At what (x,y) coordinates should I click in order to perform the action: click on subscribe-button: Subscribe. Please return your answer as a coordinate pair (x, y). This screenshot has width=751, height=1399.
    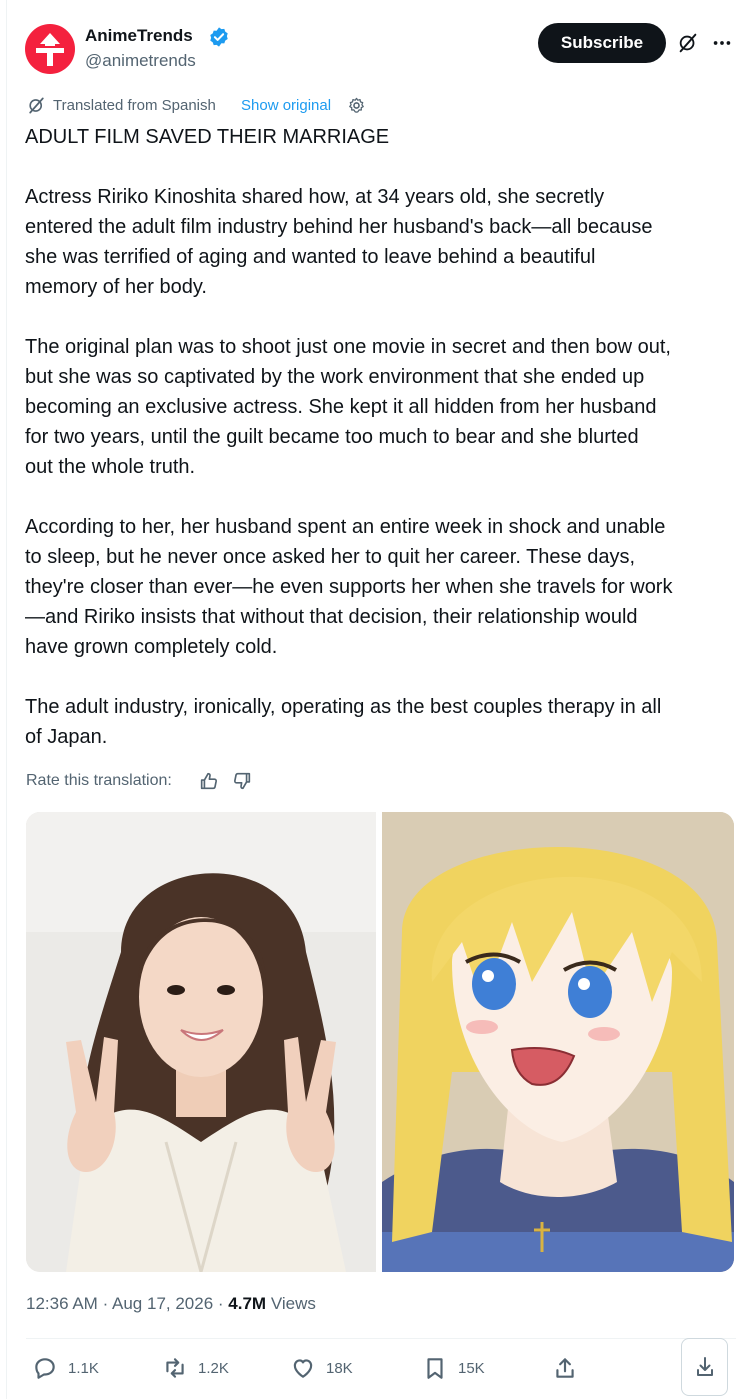
    Looking at the image, I should click on (602, 43).